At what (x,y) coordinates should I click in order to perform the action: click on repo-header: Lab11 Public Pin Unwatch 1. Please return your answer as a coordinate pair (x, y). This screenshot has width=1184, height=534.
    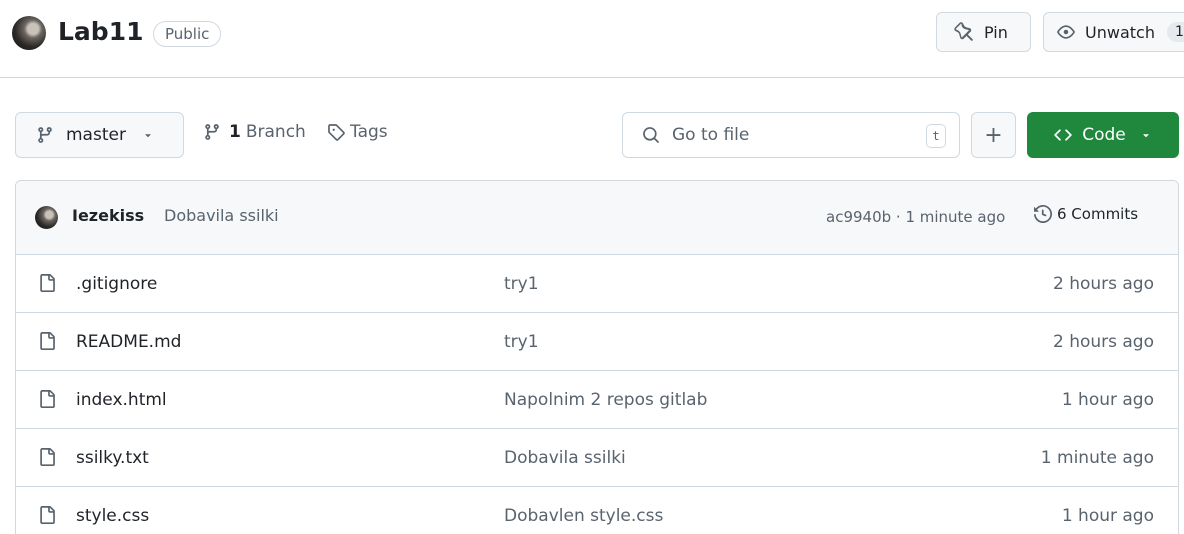
    Looking at the image, I should click on (592, 39).